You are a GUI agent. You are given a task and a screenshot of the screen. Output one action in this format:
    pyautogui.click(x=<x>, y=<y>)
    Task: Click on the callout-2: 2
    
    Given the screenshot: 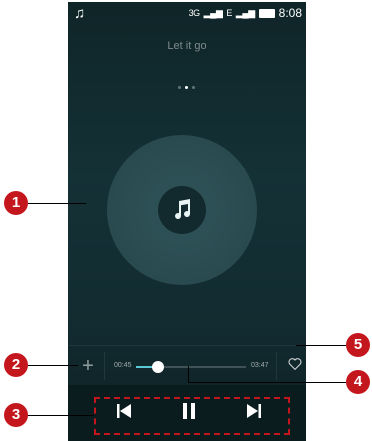 What is the action you would take?
    pyautogui.click(x=16, y=365)
    